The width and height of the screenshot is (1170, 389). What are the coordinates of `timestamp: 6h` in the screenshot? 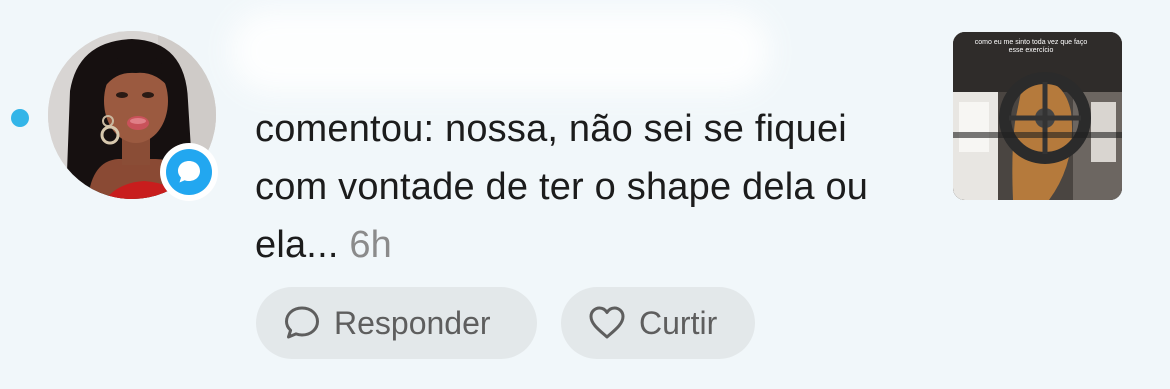 It's located at (371, 245).